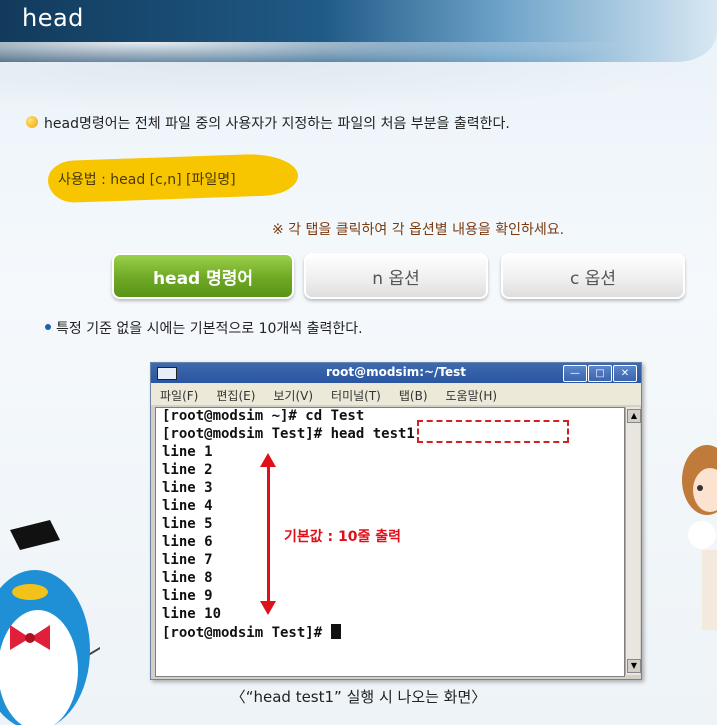  Describe the element at coordinates (187, 542) in the screenshot. I see `terminal-line: line 6` at that location.